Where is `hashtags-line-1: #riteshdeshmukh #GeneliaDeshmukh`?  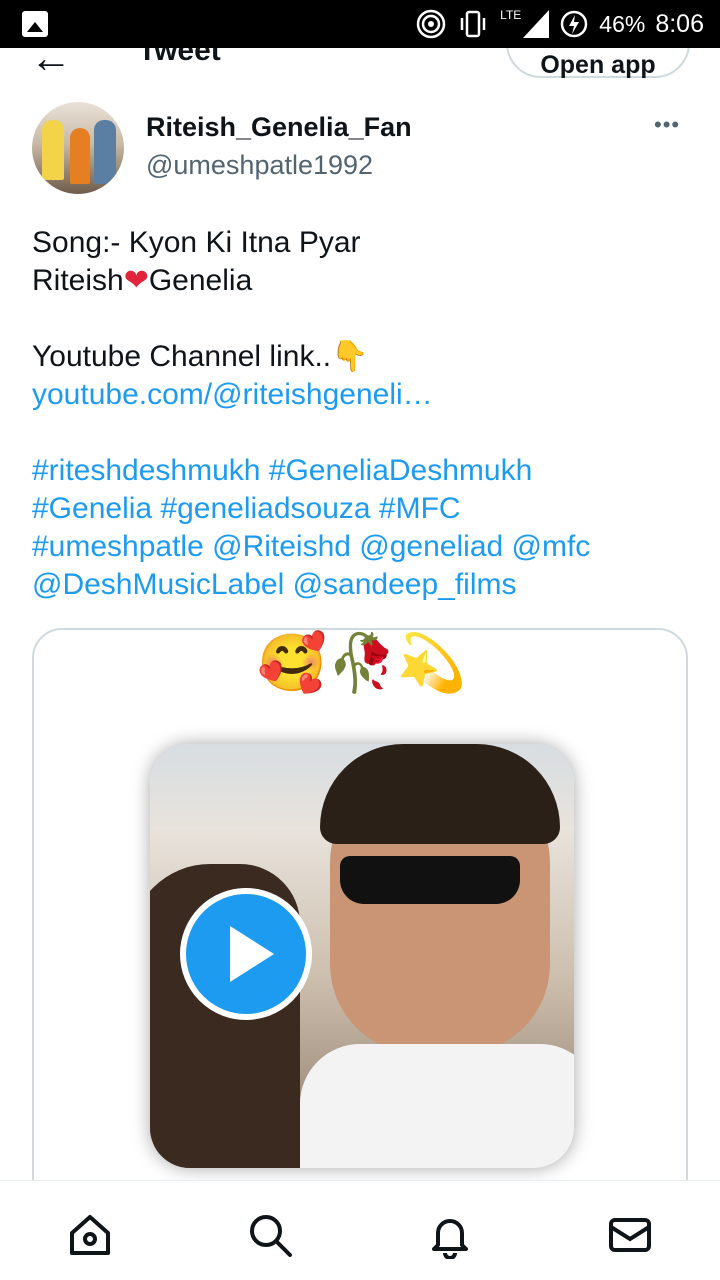 hashtags-line-1: #riteshdeshmukh #GeneliaDeshmukh is located at coordinates (362, 471).